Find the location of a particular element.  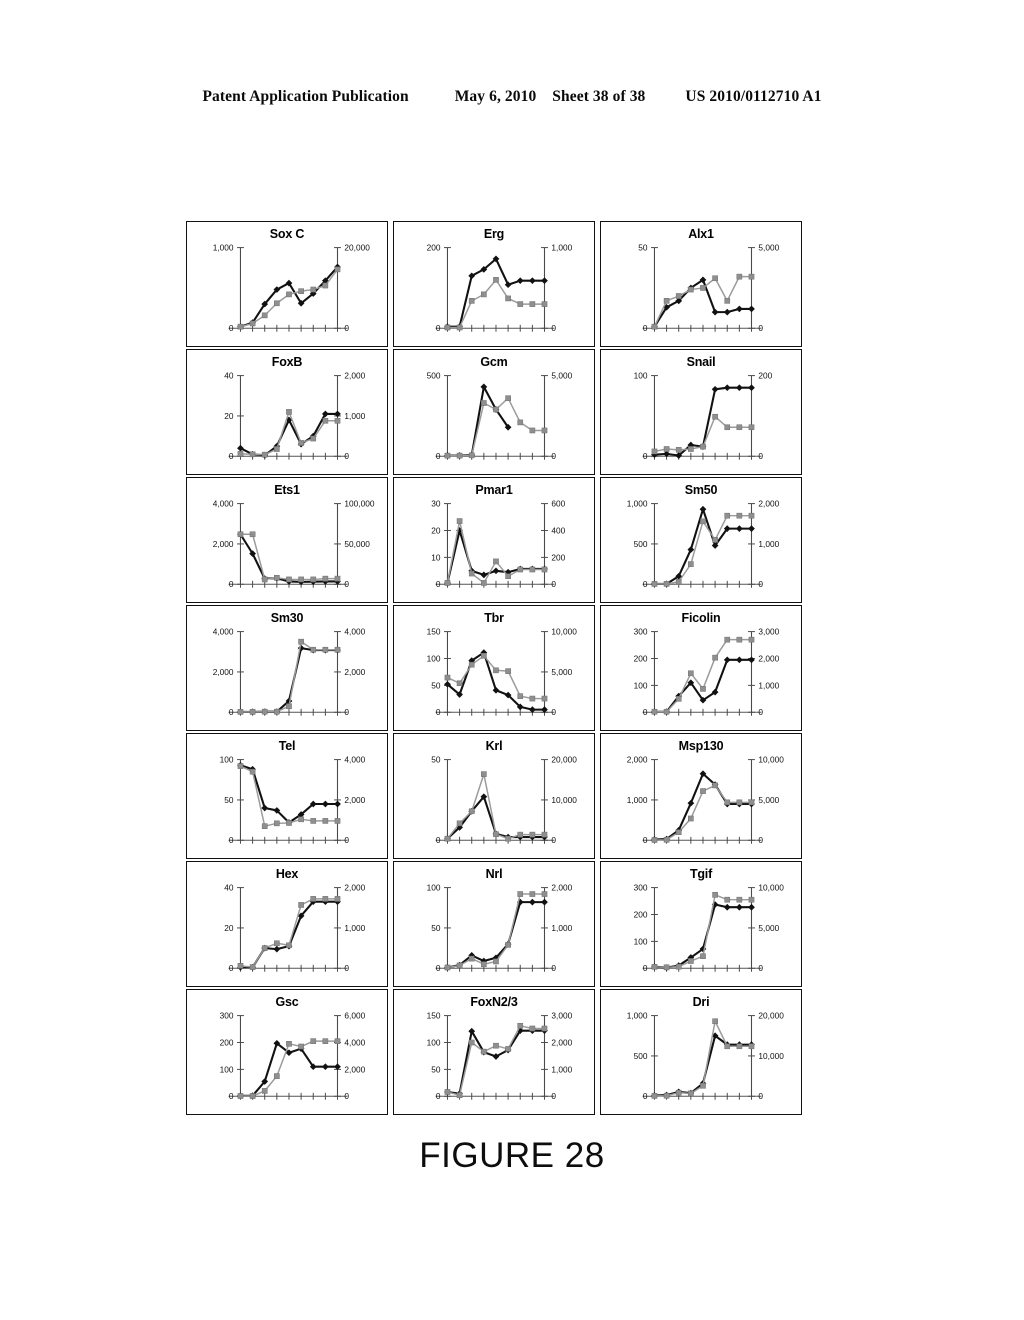

left-axis-tick-label: 2,000 is located at coordinates (223, 672).